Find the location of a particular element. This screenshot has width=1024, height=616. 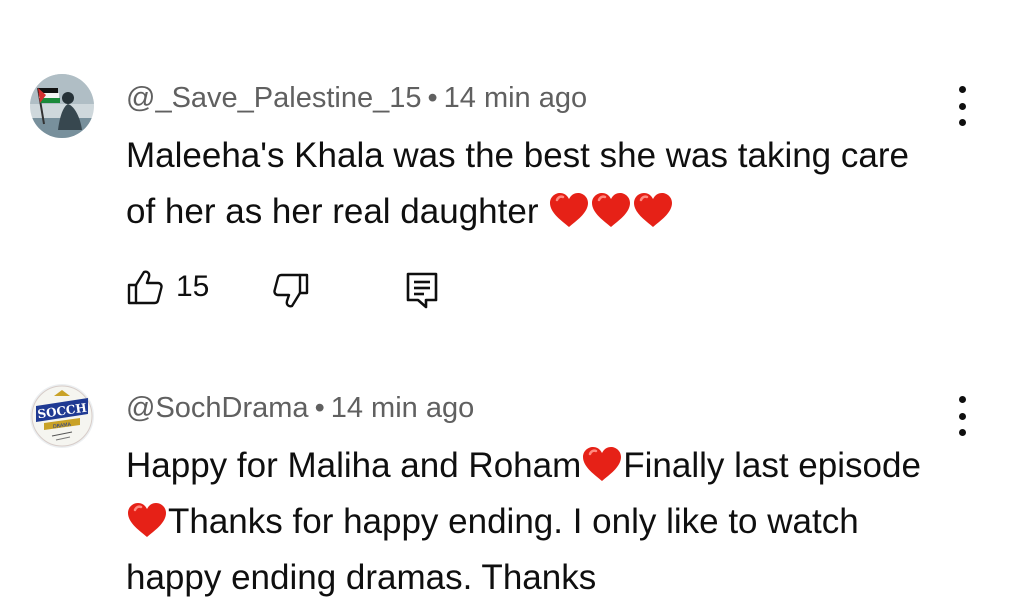

reply-button is located at coordinates (422, 290).